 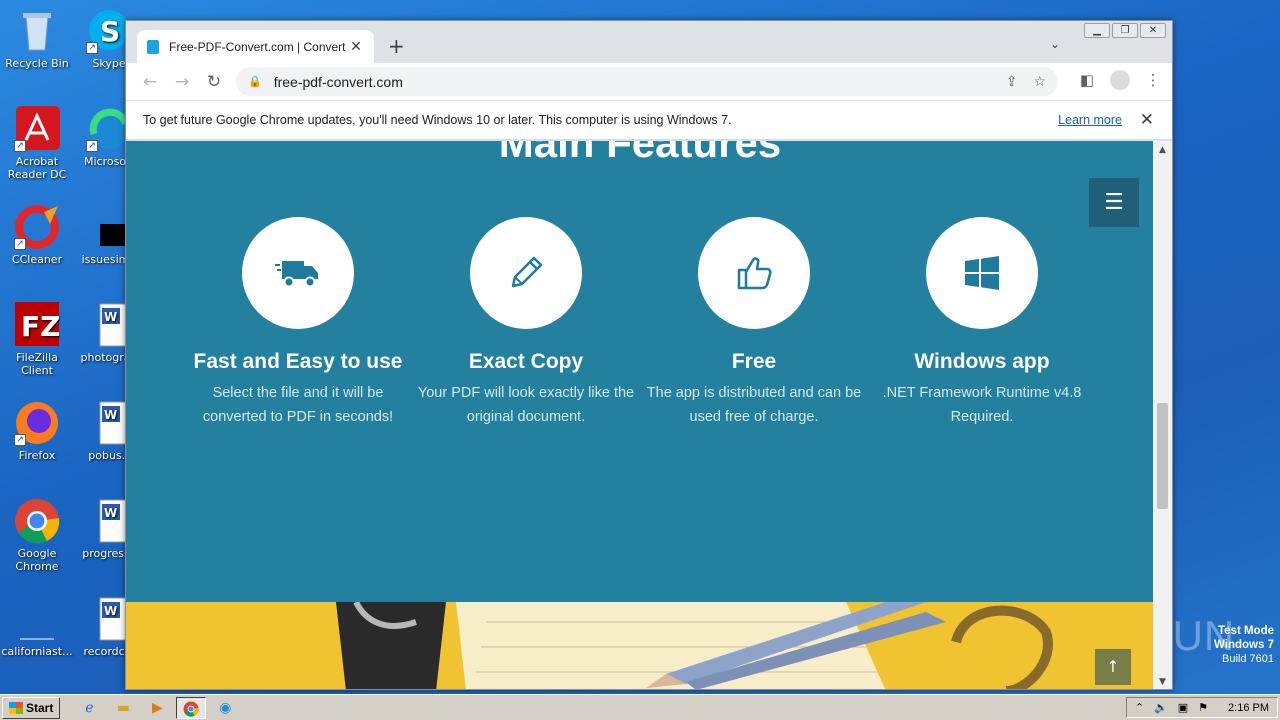 I want to click on share-icon: ⇪, so click(x=1012, y=82).